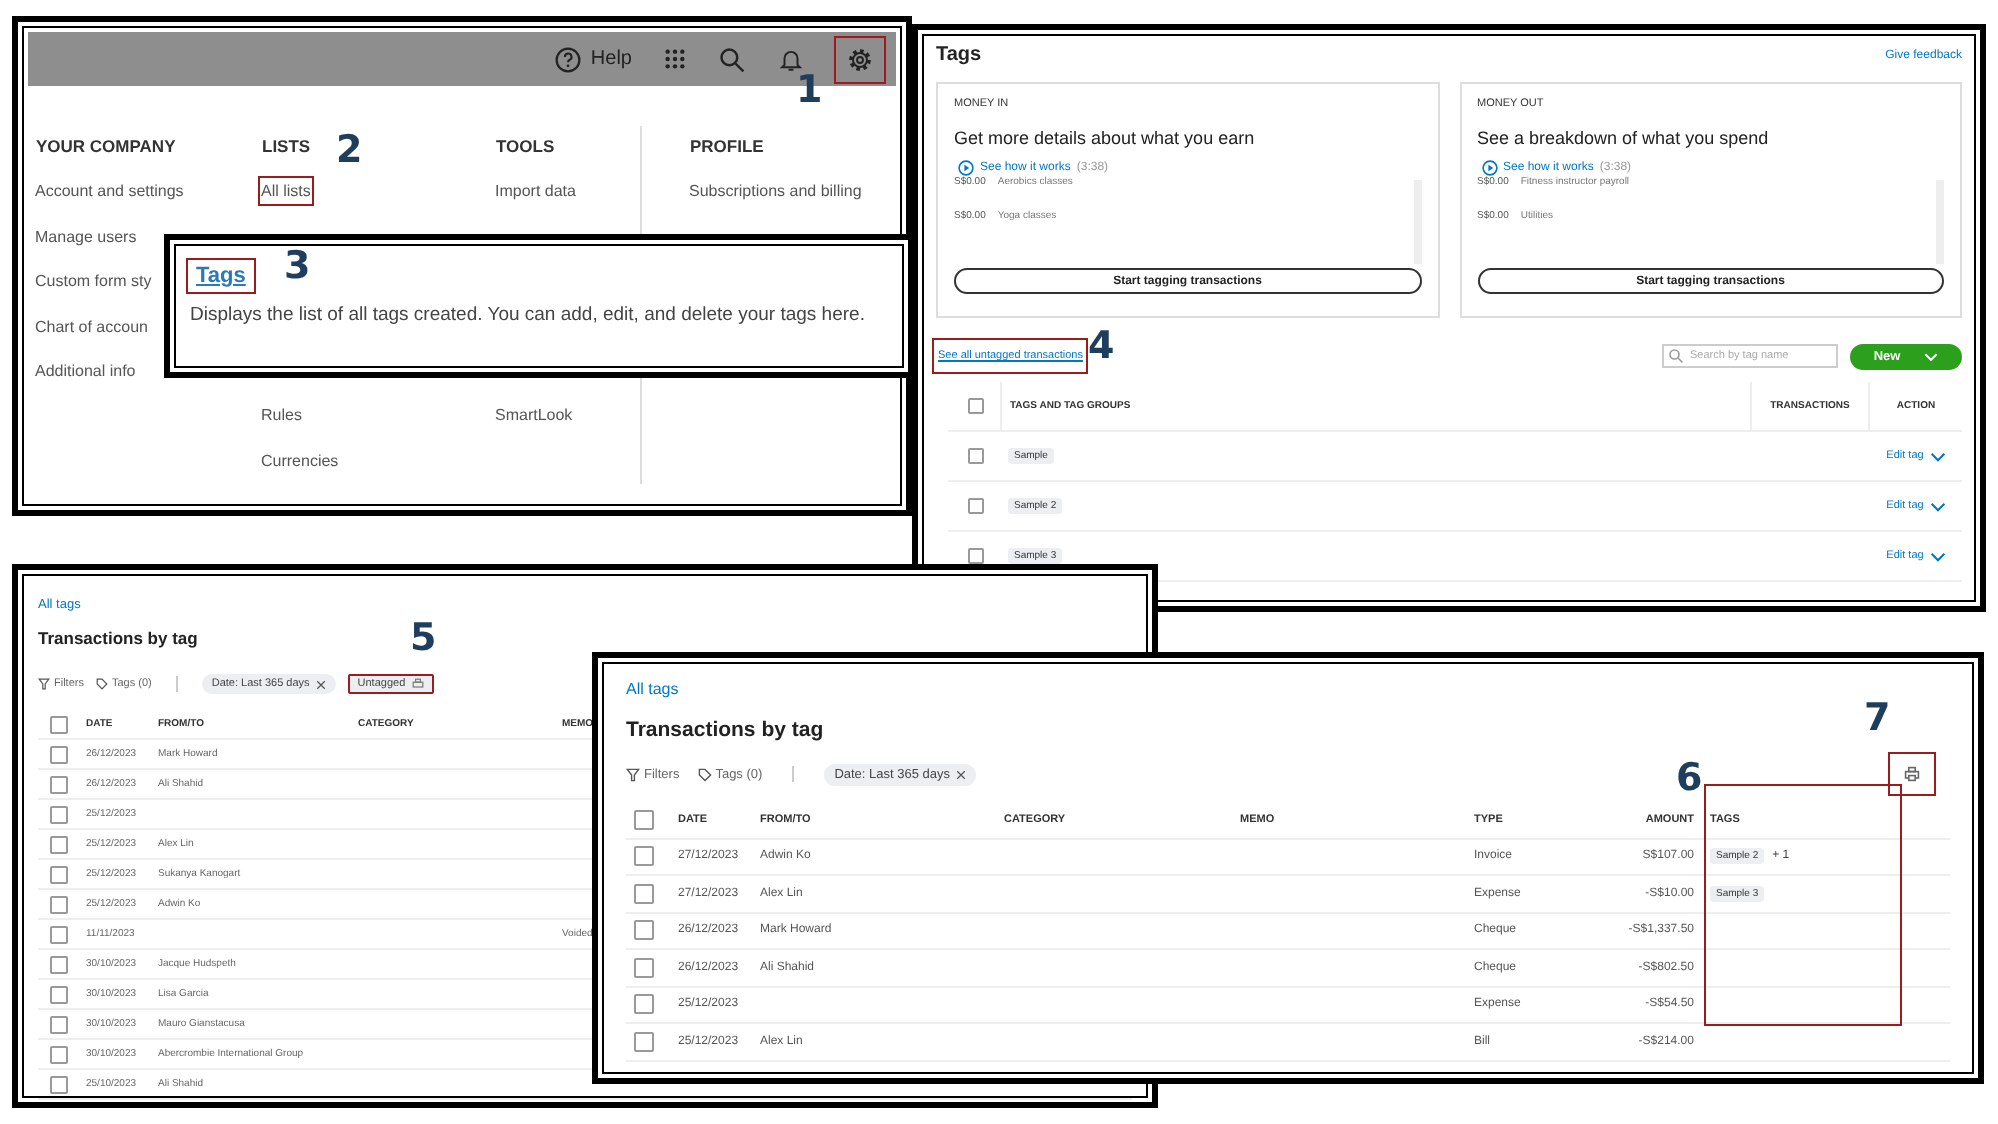  What do you see at coordinates (1689, 778) in the screenshot?
I see `step-number: 6` at bounding box center [1689, 778].